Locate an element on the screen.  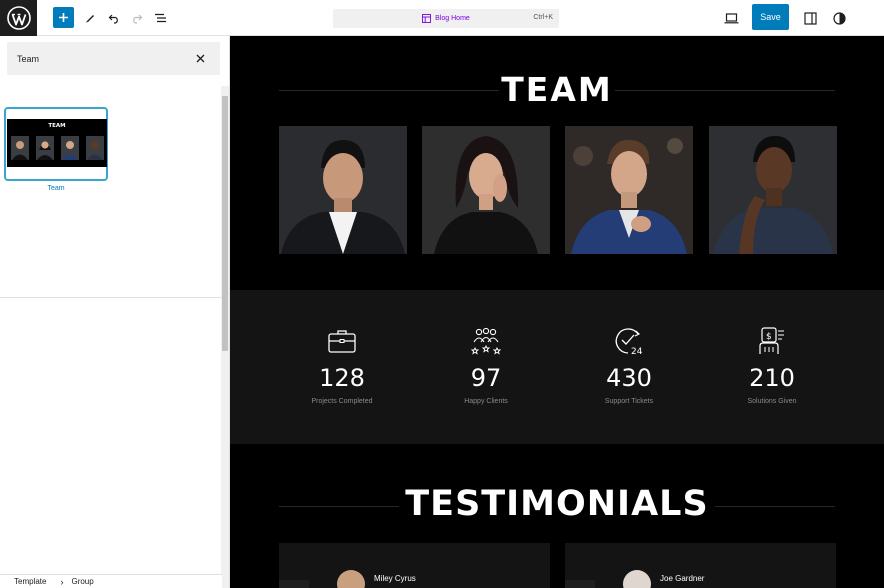
testimonial-name: Miley Cyrus is located at coordinates (395, 578).